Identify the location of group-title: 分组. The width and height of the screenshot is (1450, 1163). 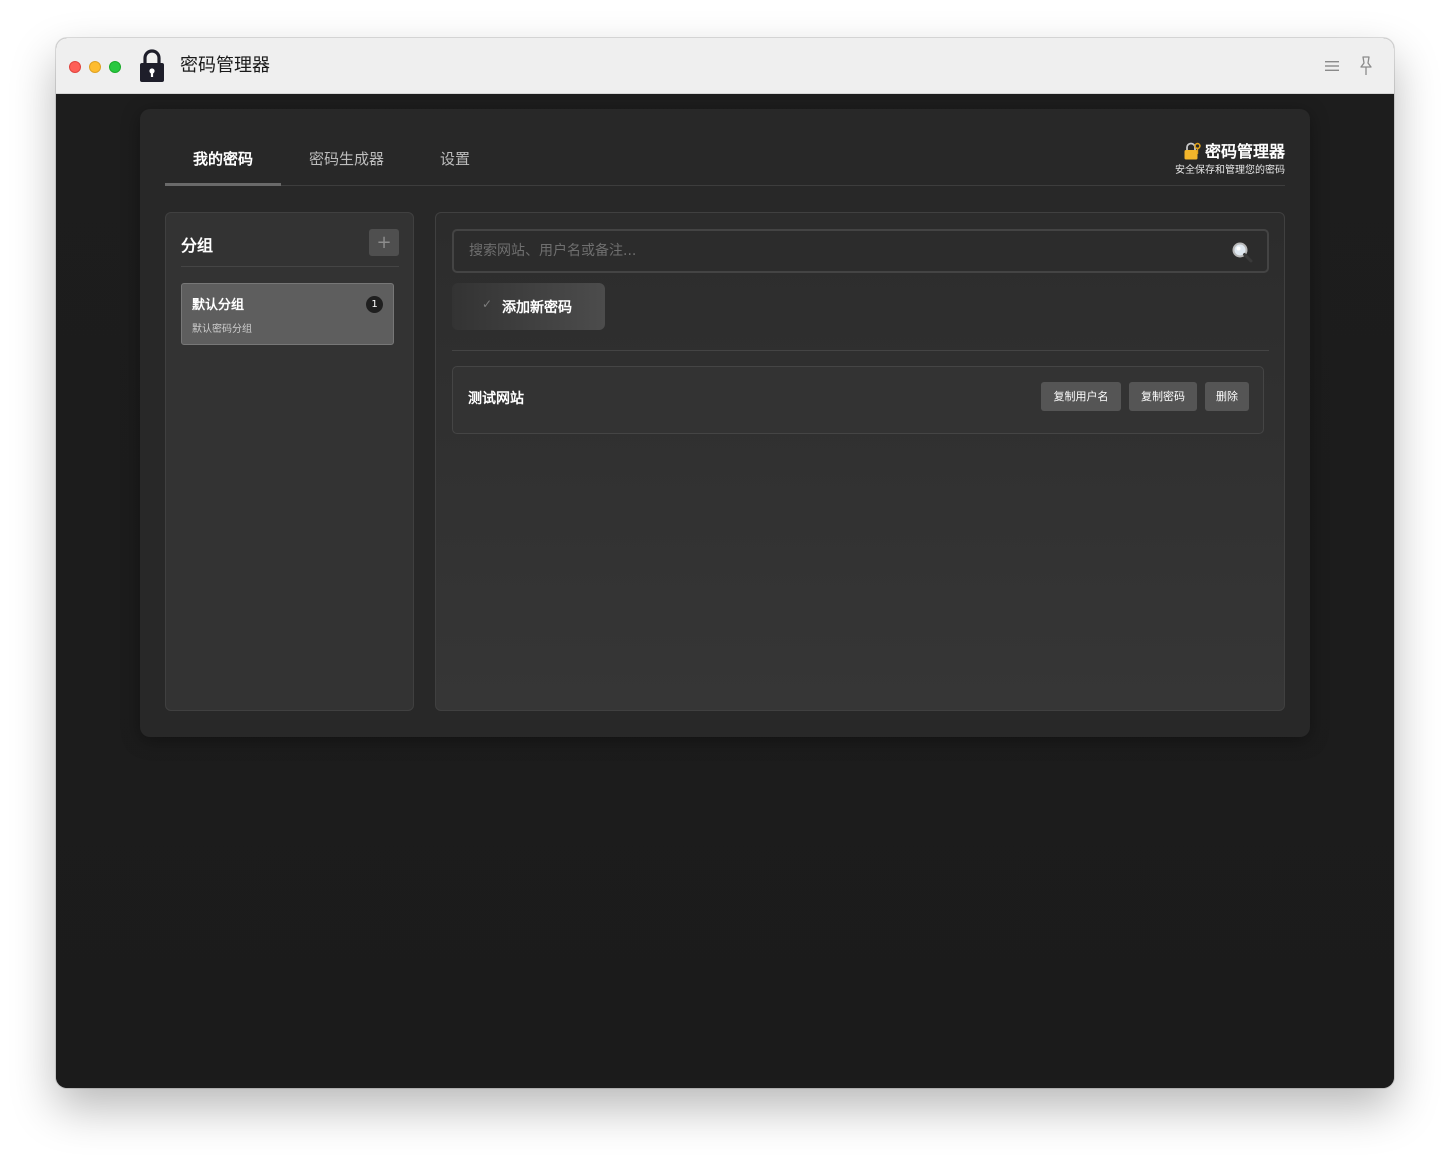
(197, 245).